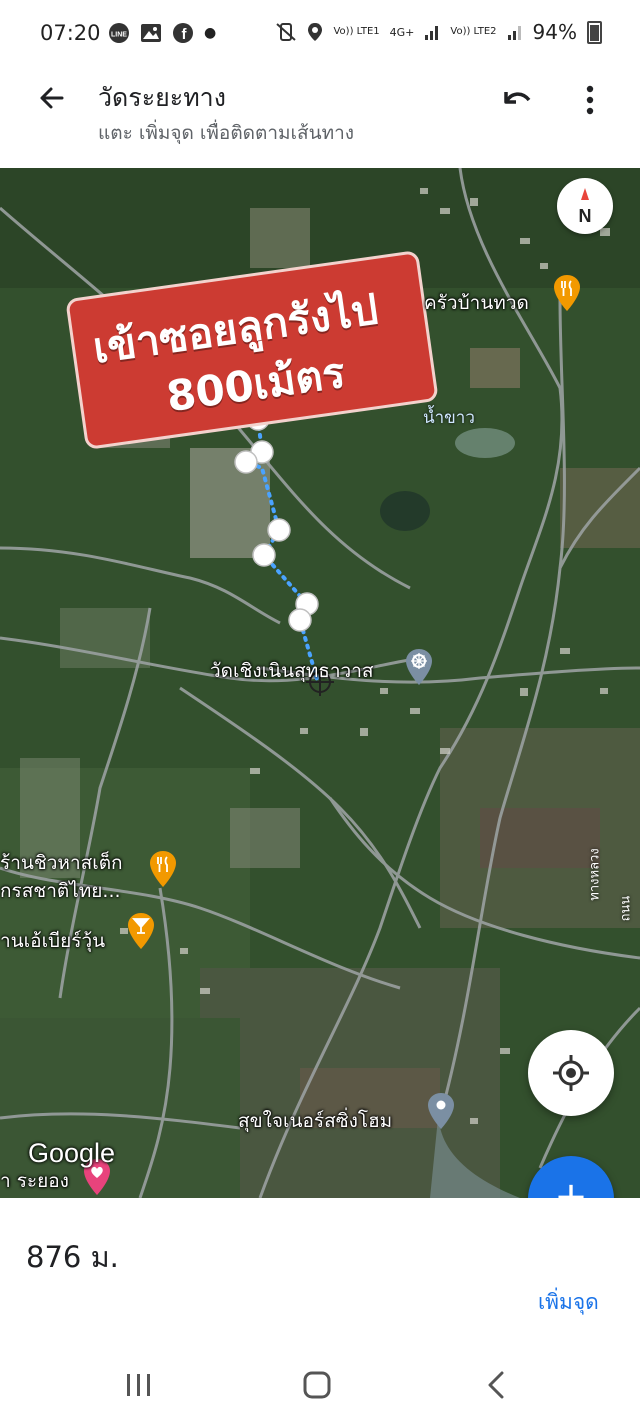 This screenshot has width=640, height=1422. I want to click on lte1-indicator: Vo)) LTE1, so click(356, 32).